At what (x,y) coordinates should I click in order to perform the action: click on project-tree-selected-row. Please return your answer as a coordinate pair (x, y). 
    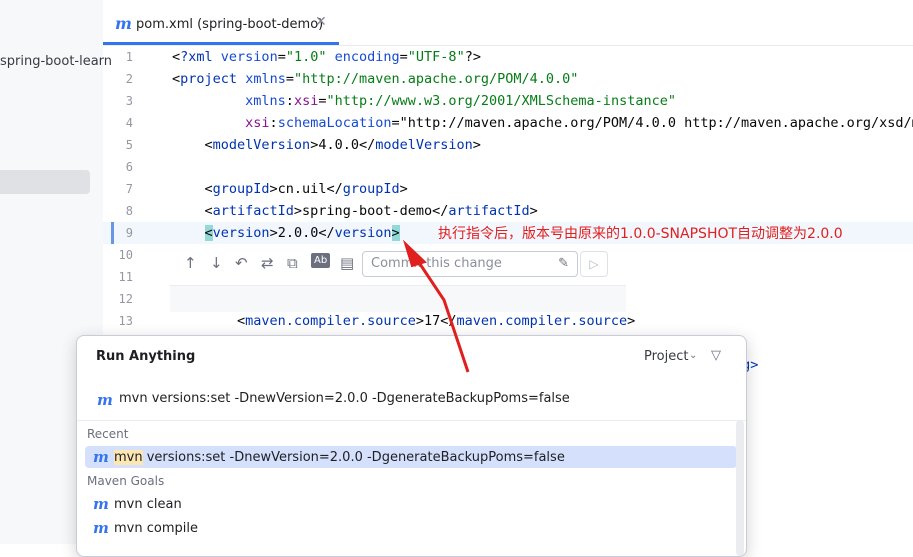
    Looking at the image, I should click on (45, 182).